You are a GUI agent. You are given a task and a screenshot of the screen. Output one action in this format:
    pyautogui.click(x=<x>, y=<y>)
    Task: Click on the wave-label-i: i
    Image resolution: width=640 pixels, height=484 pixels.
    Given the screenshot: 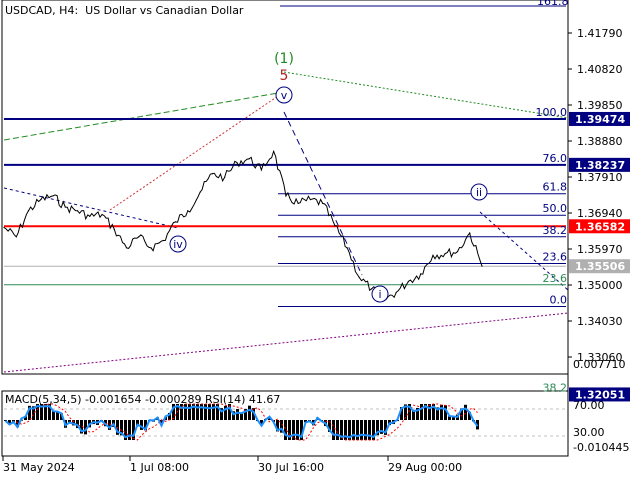 What is the action you would take?
    pyautogui.click(x=379, y=294)
    